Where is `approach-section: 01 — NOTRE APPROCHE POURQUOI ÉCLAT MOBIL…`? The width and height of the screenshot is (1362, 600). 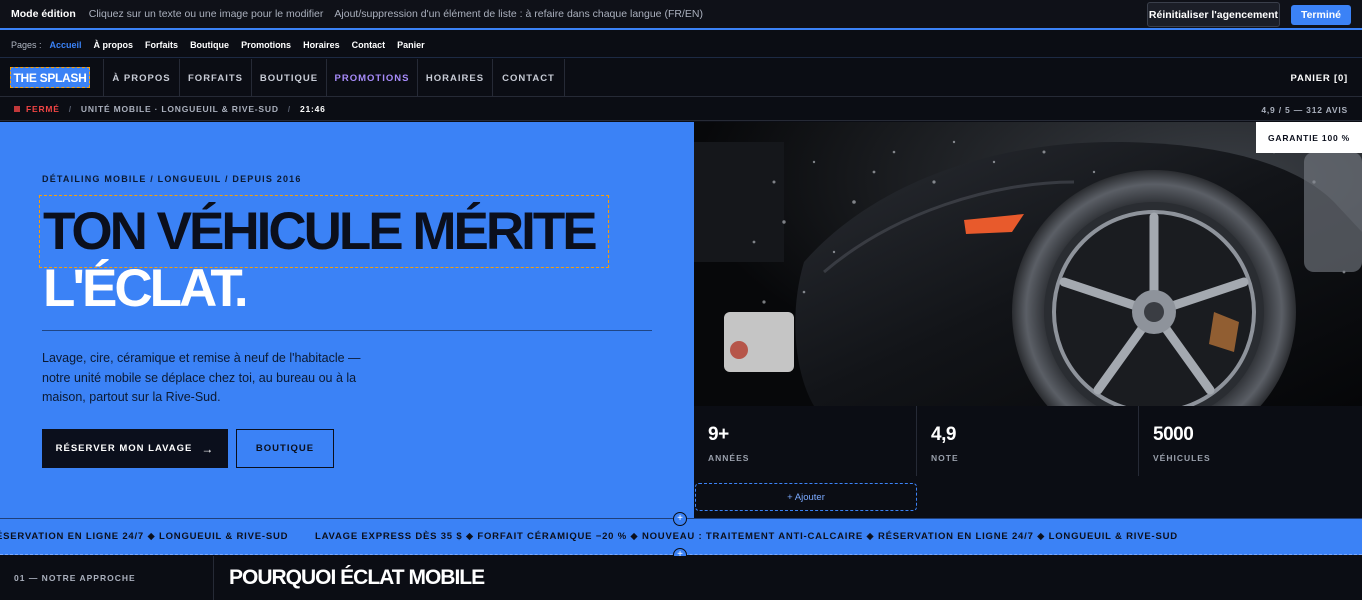
approach-section: 01 — NOTRE APPROCHE POURQUOI ÉCLAT MOBIL… is located at coordinates (681, 578).